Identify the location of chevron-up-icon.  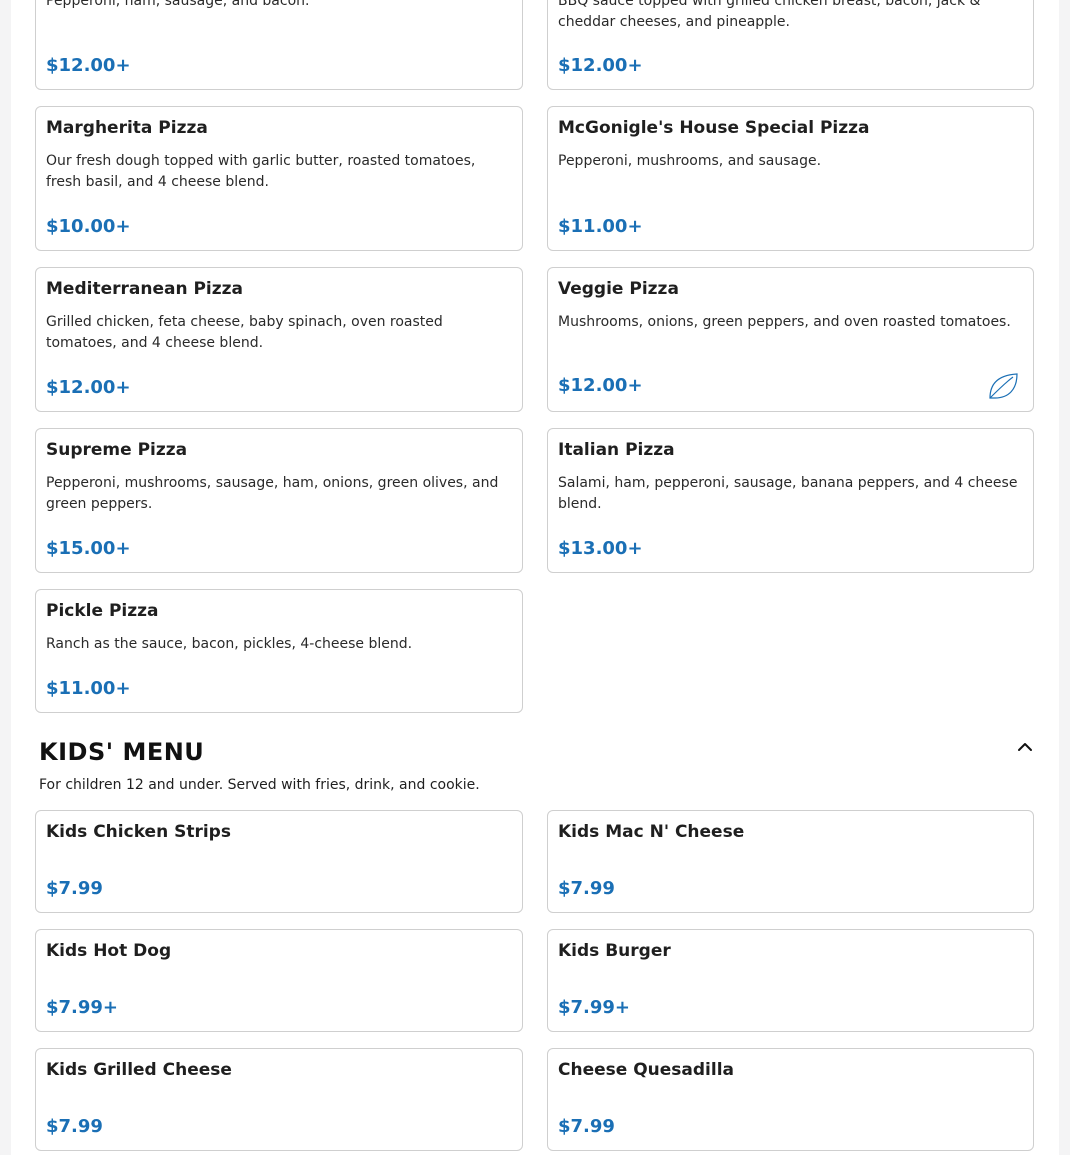
(1025, 747).